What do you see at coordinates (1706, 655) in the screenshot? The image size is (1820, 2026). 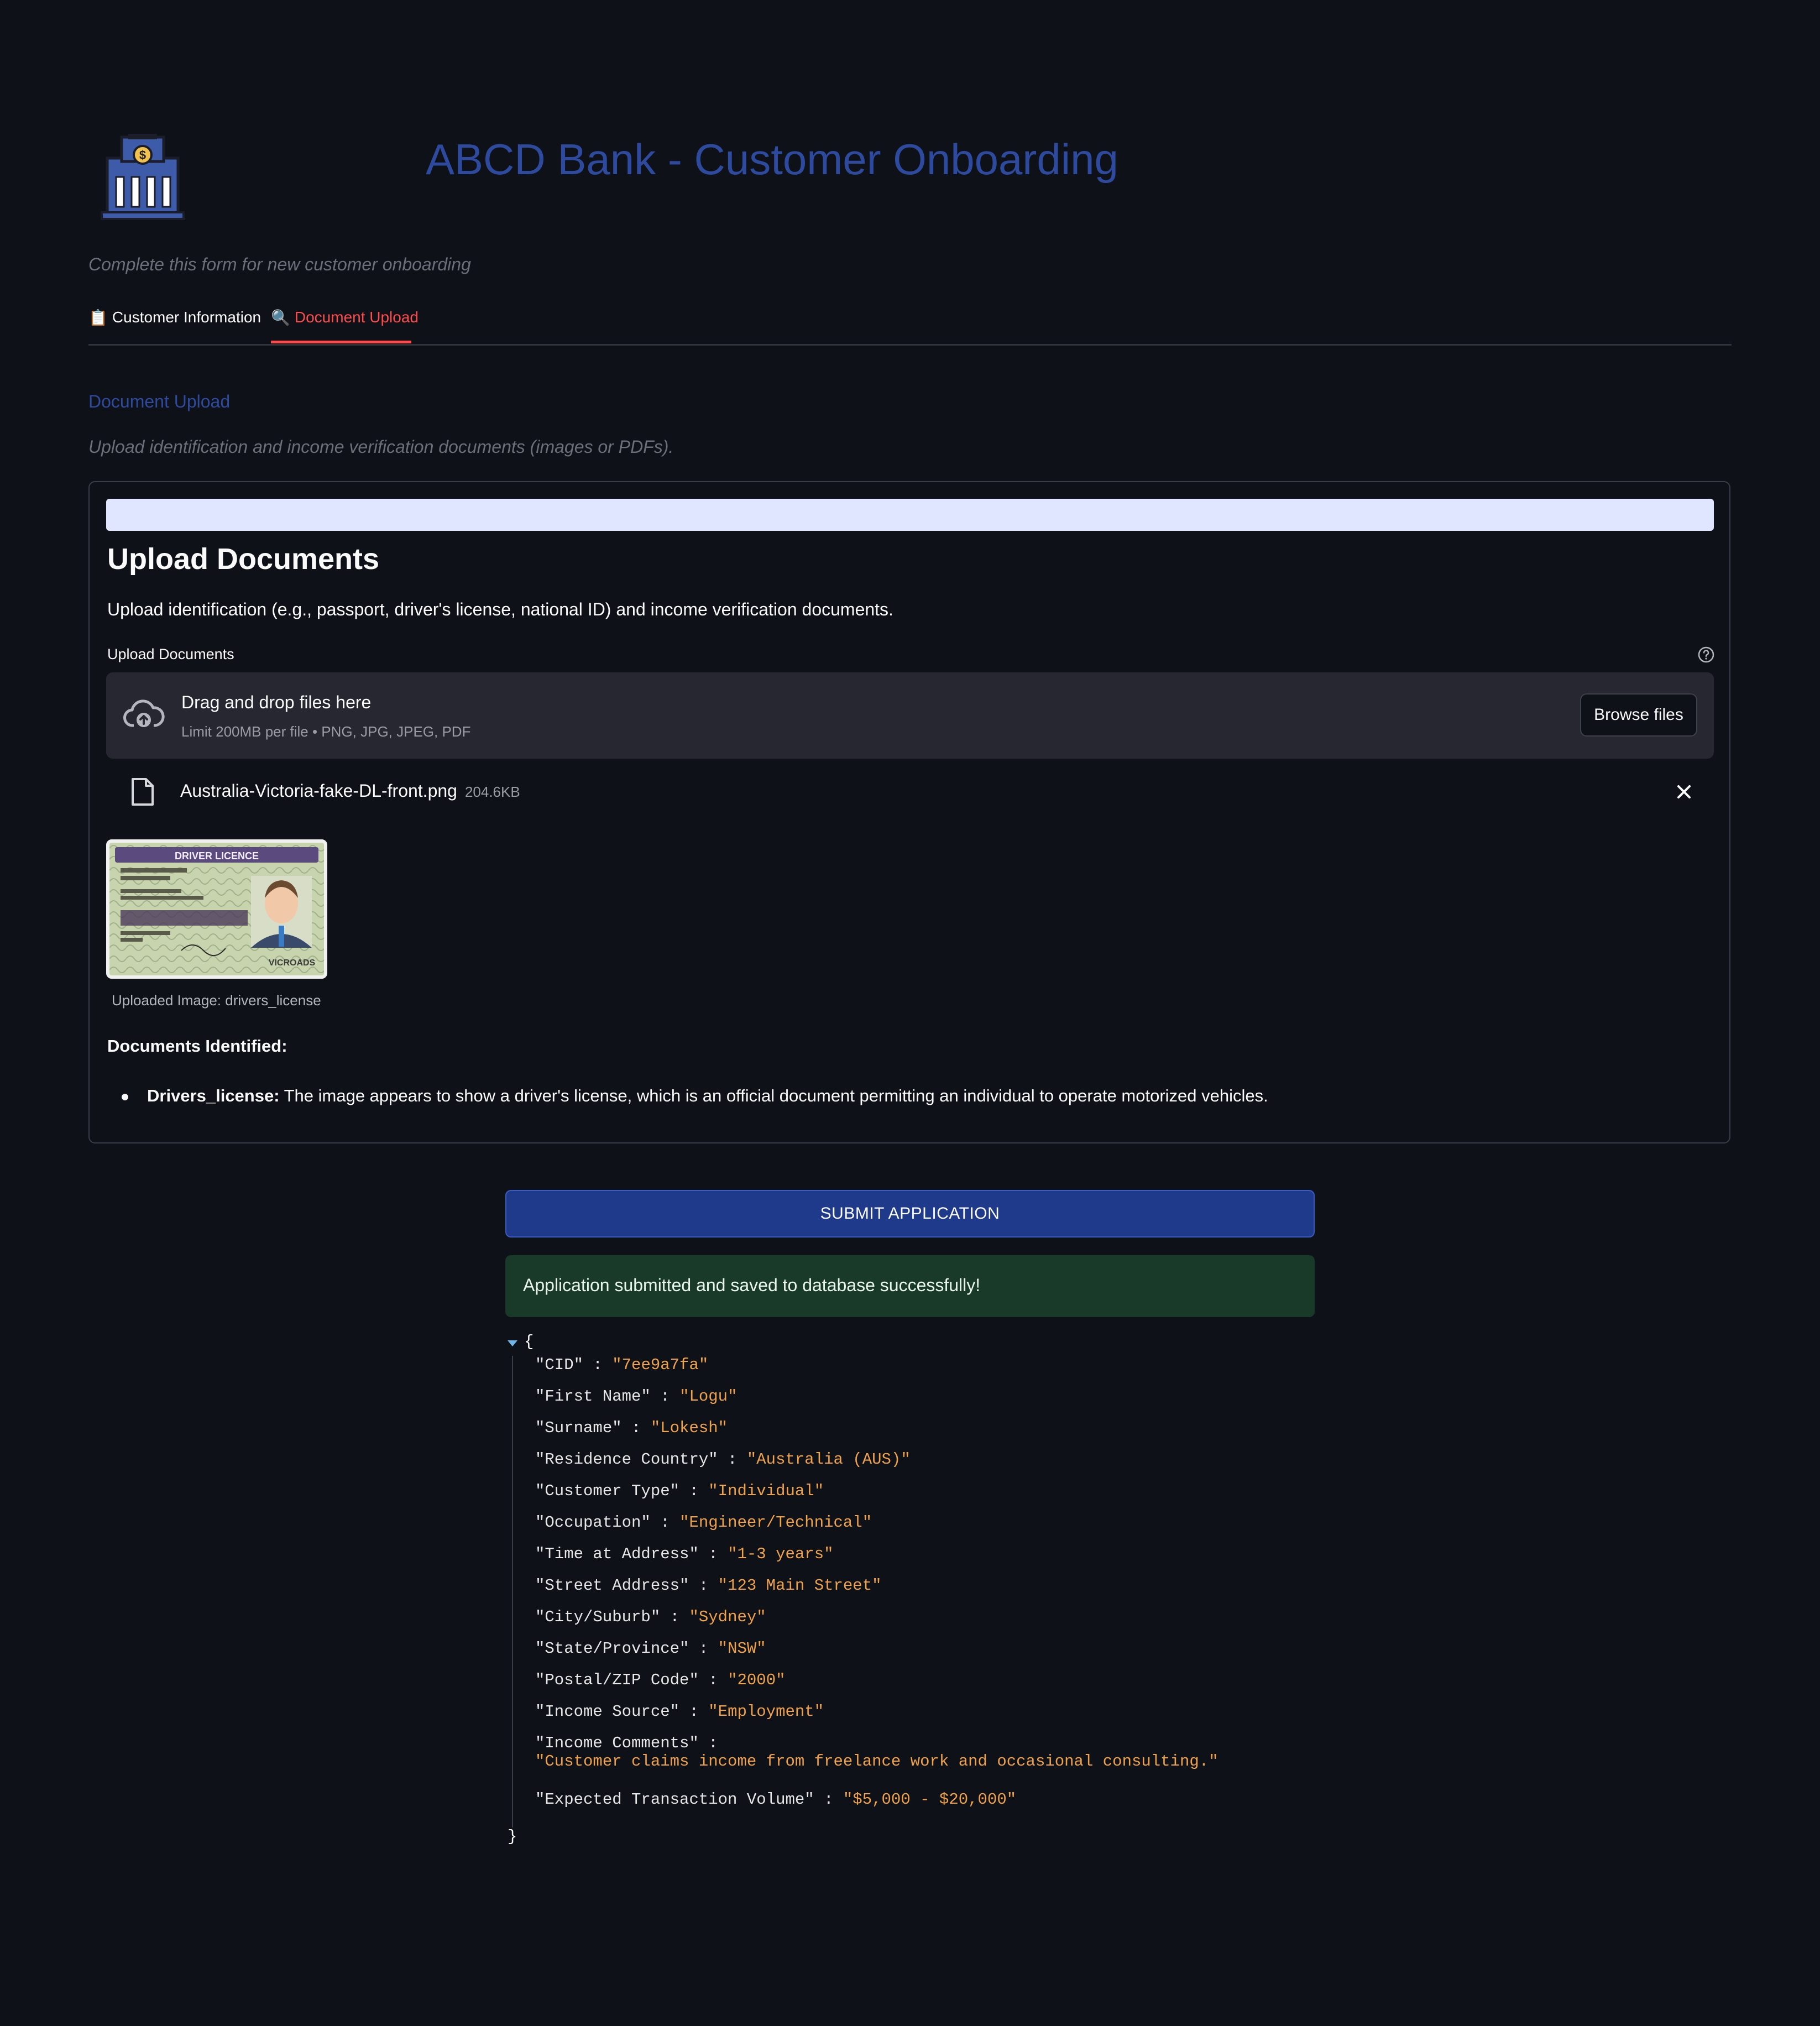 I see `help-icon` at bounding box center [1706, 655].